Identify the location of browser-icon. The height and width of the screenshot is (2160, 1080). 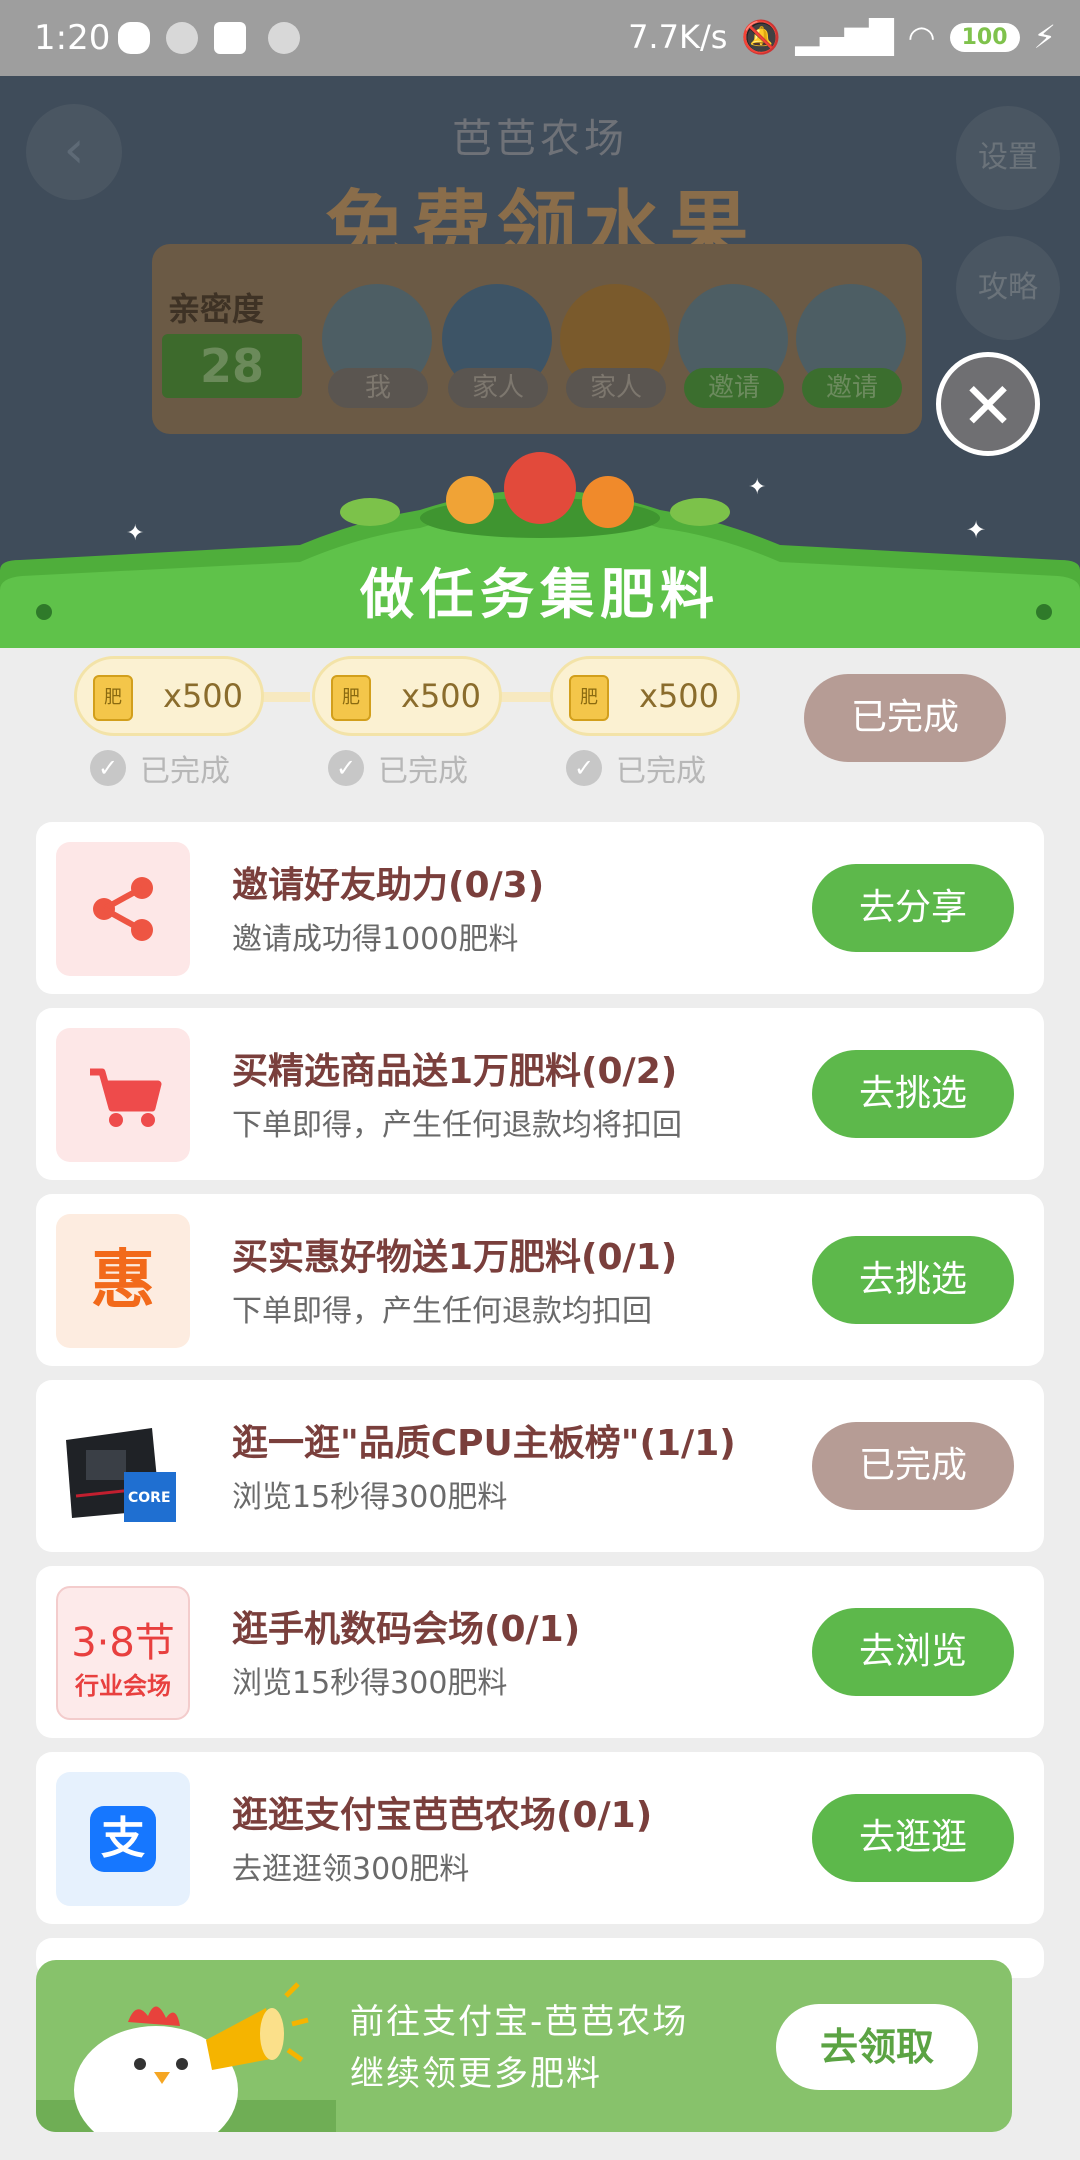
(230, 38).